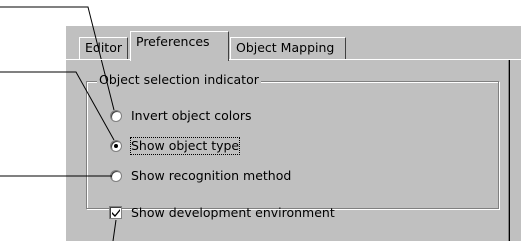  Describe the element at coordinates (288, 48) in the screenshot. I see `tab-object-mapping: Object Mapping` at that location.